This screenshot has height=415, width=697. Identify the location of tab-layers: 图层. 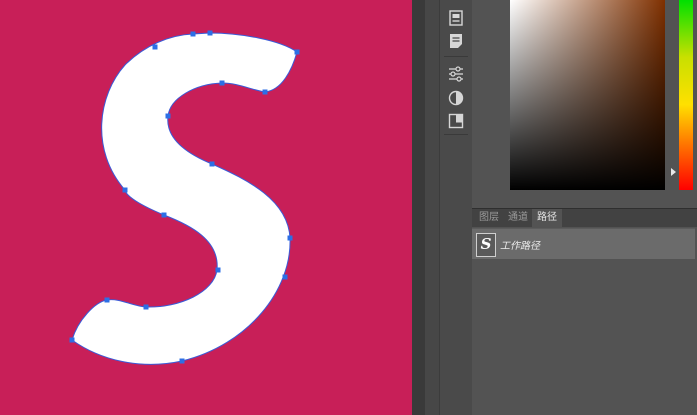
(489, 218).